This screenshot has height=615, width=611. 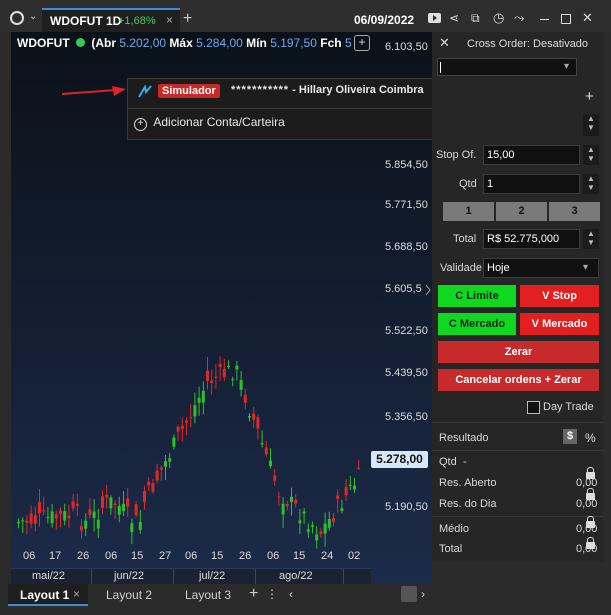 What do you see at coordinates (591, 239) in the screenshot?
I see `total-stepper: ▲ ▼` at bounding box center [591, 239].